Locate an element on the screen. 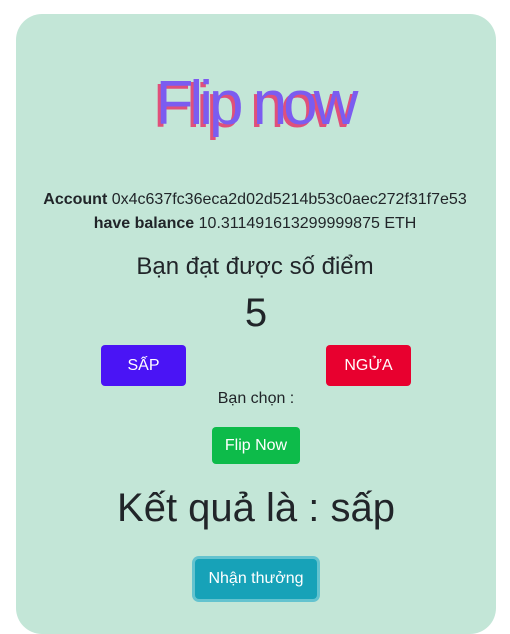 The image size is (510, 634). balance-label: have balance is located at coordinates (144, 223).